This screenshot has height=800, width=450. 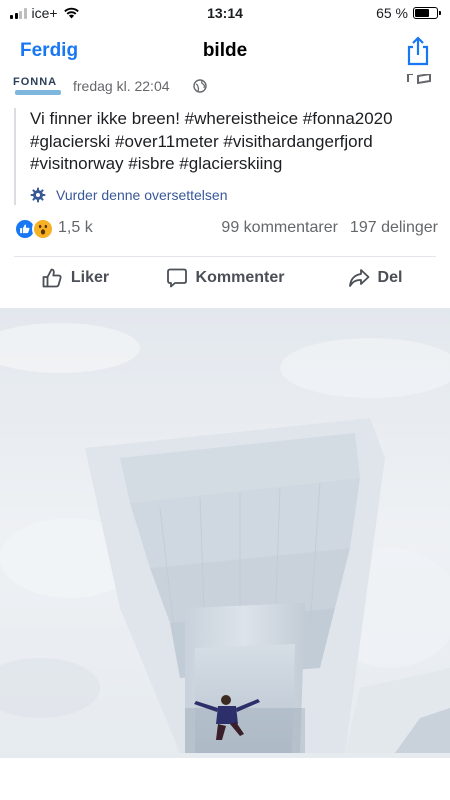 What do you see at coordinates (49, 51) in the screenshot?
I see `done-button: Ferdig` at bounding box center [49, 51].